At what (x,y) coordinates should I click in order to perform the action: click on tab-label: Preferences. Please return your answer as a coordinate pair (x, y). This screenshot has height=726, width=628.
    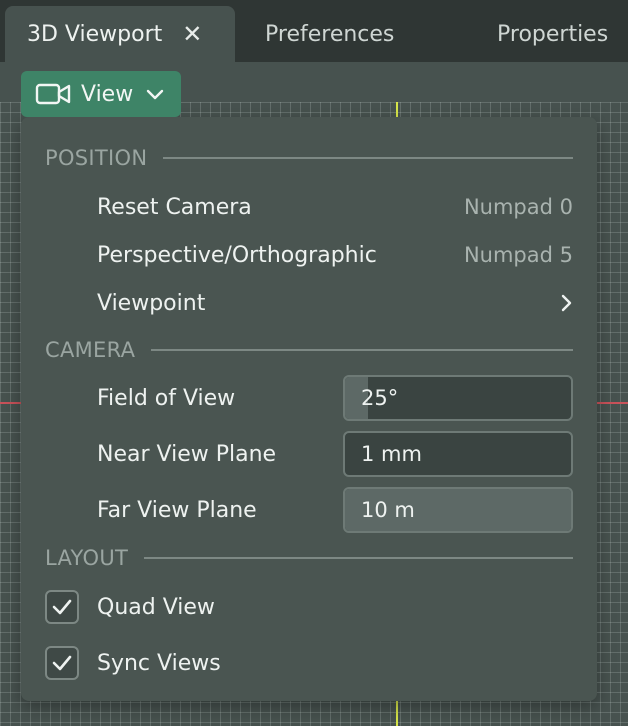
    Looking at the image, I should click on (330, 34).